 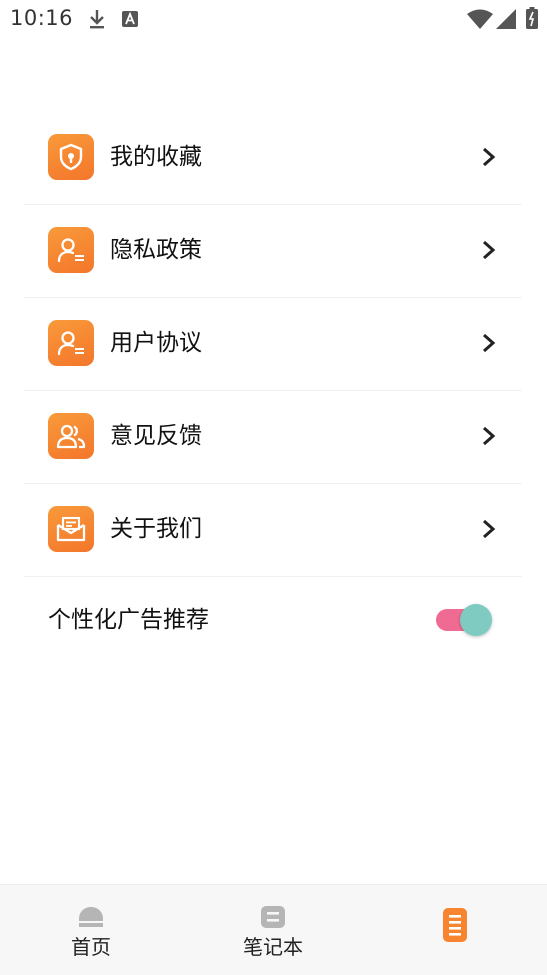 What do you see at coordinates (273, 620) in the screenshot?
I see `personalized-ads-row: 个性化广告推荐` at bounding box center [273, 620].